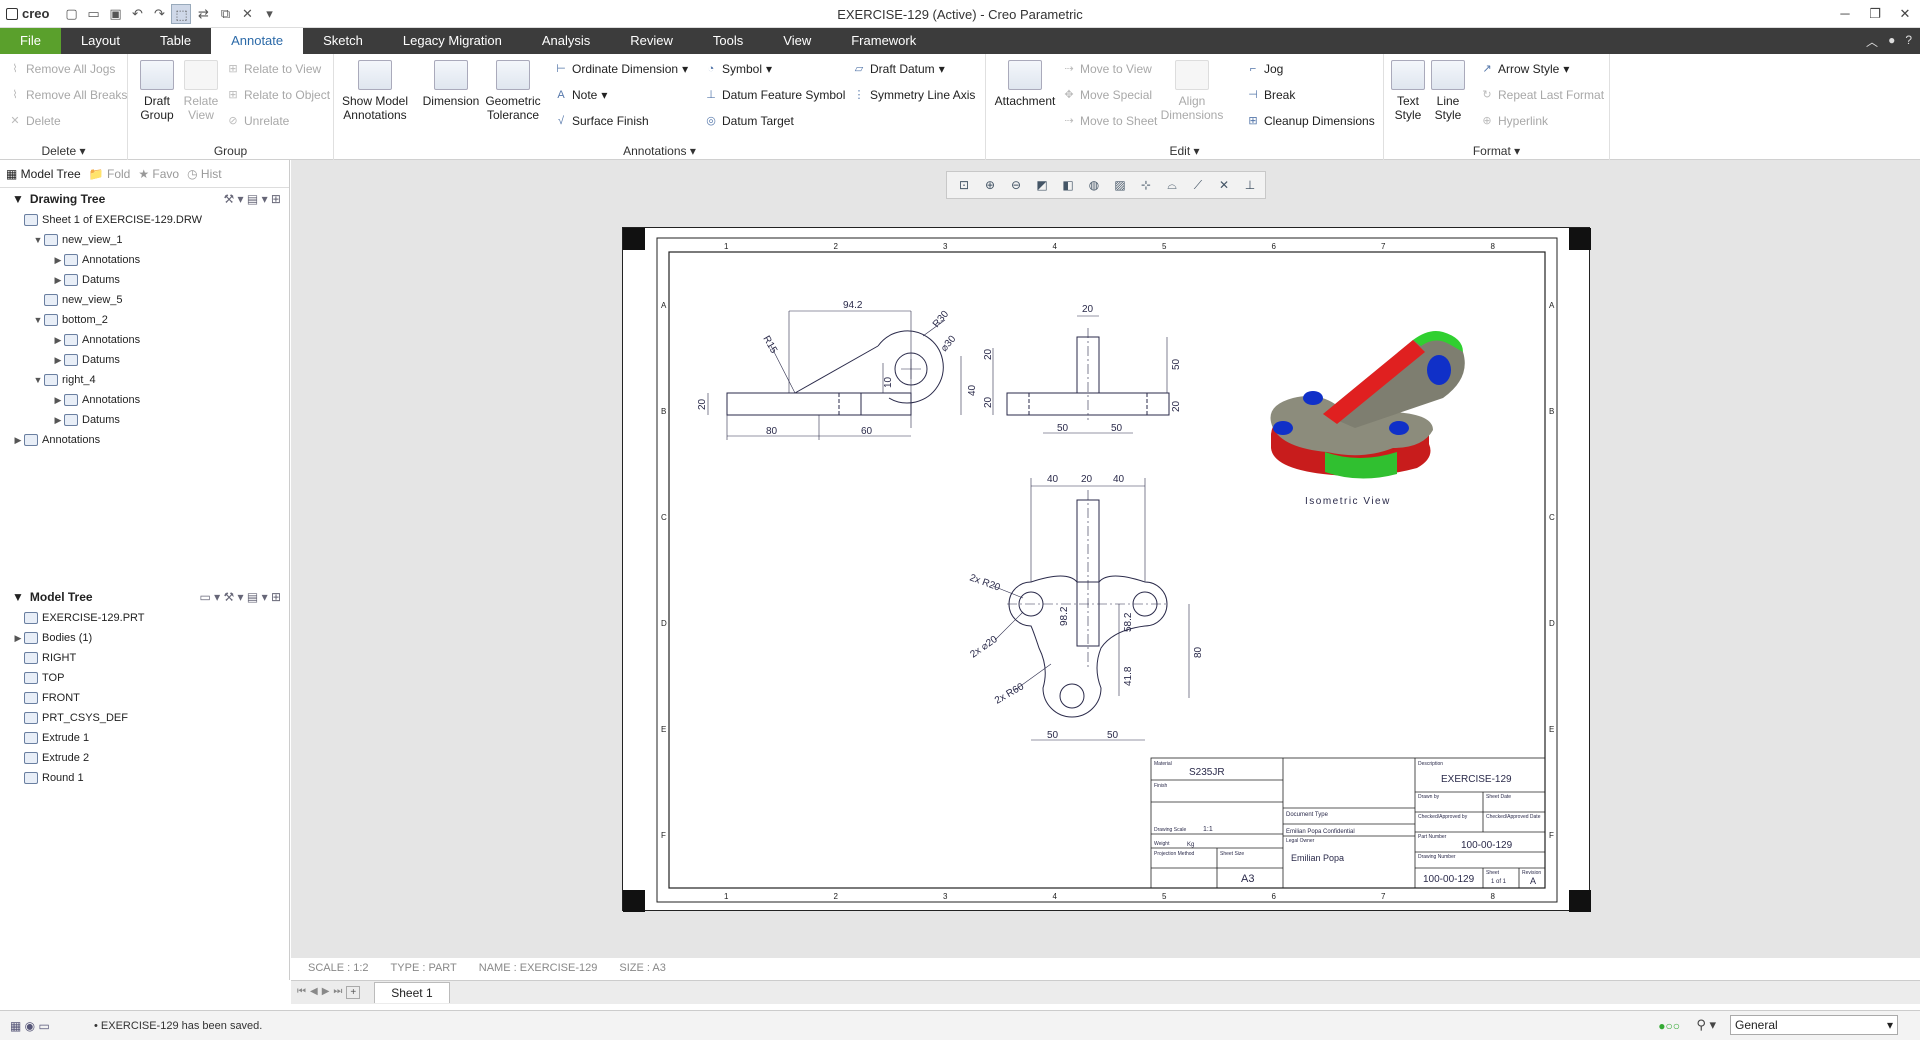 The width and height of the screenshot is (1920, 1040). Describe the element at coordinates (225, 14) in the screenshot. I see `windows-icon: ⧉` at that location.